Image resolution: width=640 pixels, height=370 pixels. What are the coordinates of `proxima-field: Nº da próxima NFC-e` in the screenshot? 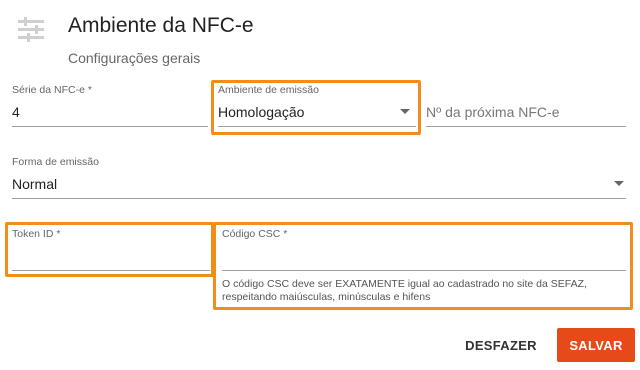 It's located at (526, 106).